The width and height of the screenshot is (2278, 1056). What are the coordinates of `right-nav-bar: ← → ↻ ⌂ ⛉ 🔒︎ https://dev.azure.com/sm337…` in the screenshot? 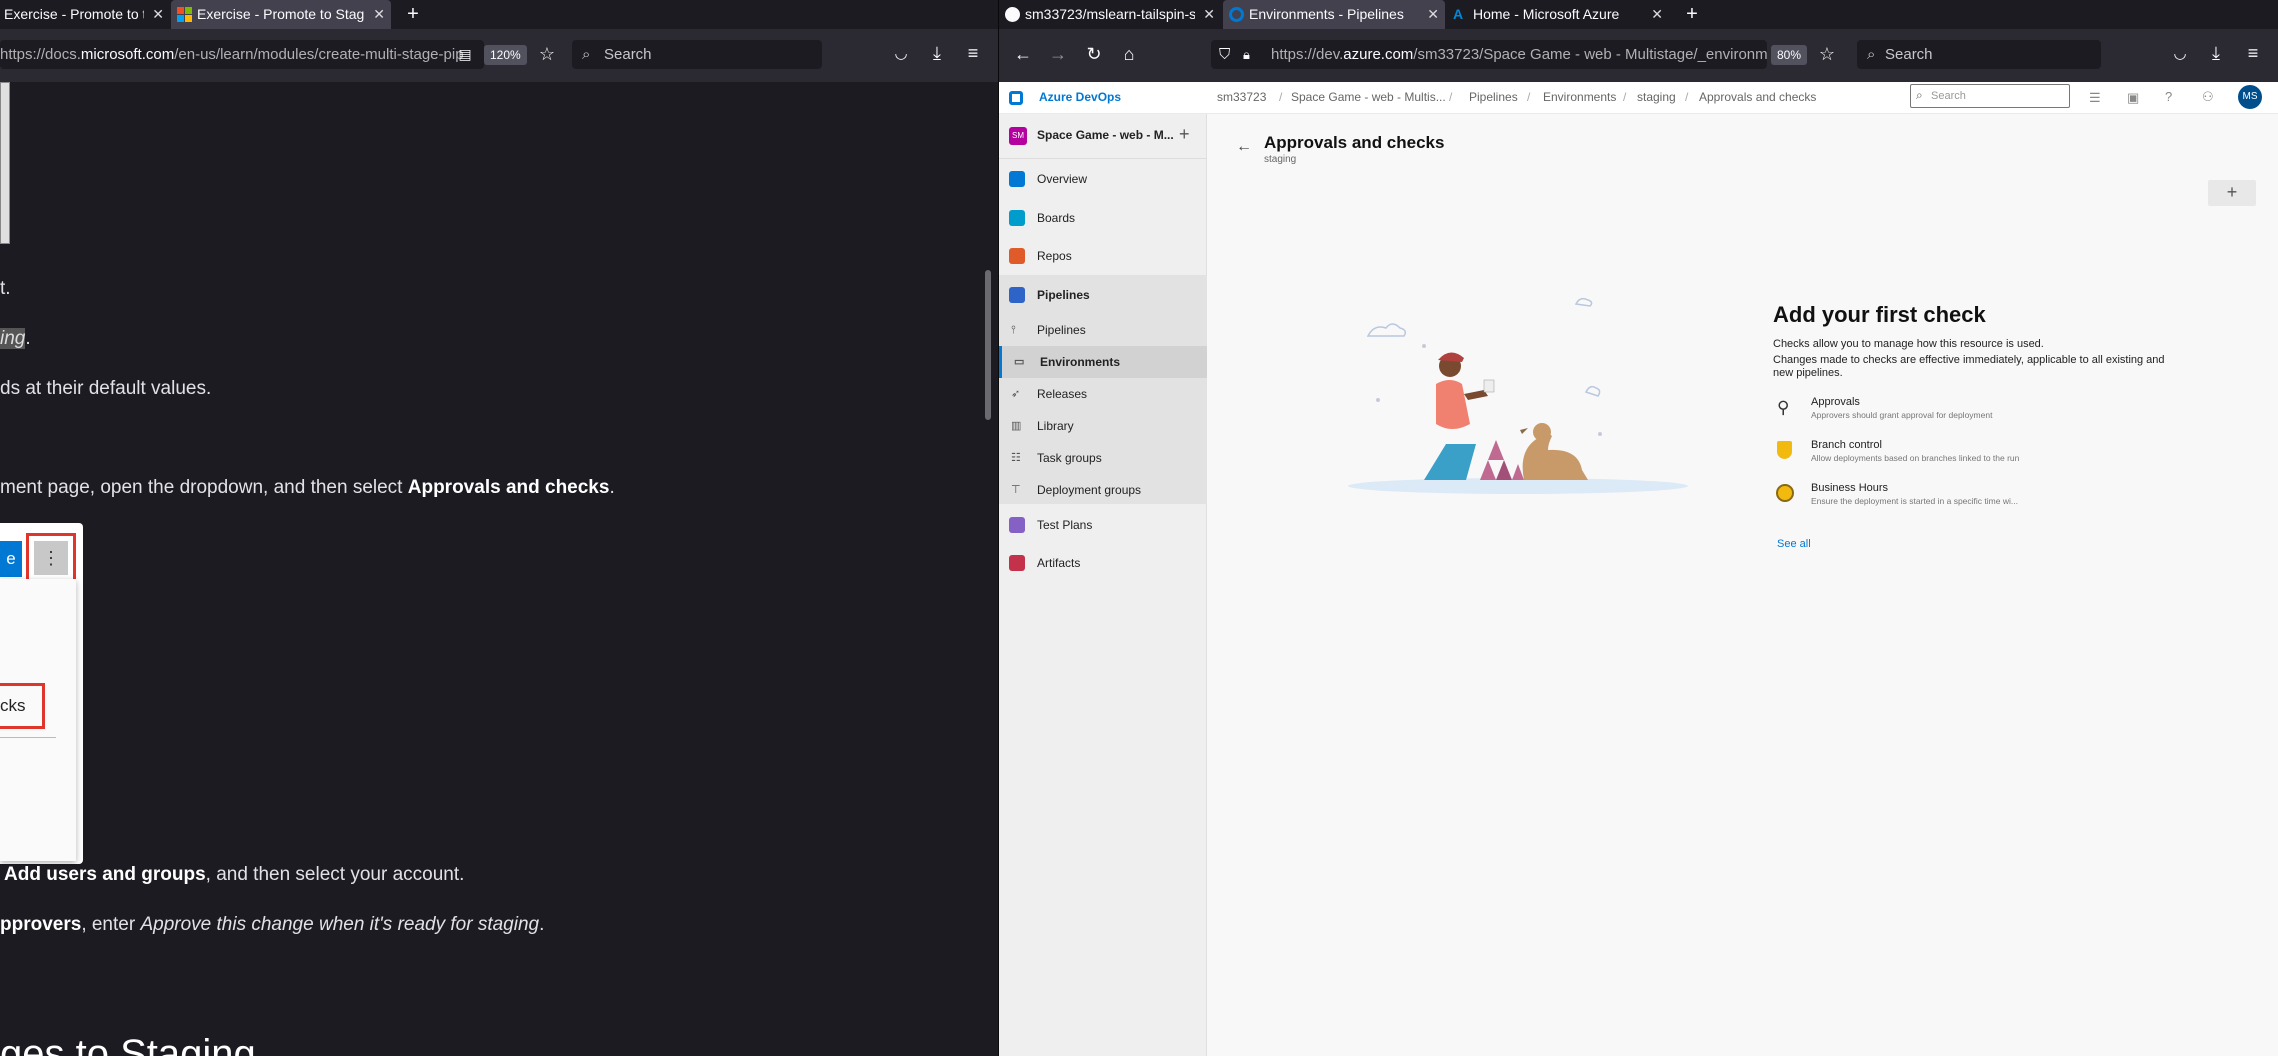 It's located at (1638, 55).